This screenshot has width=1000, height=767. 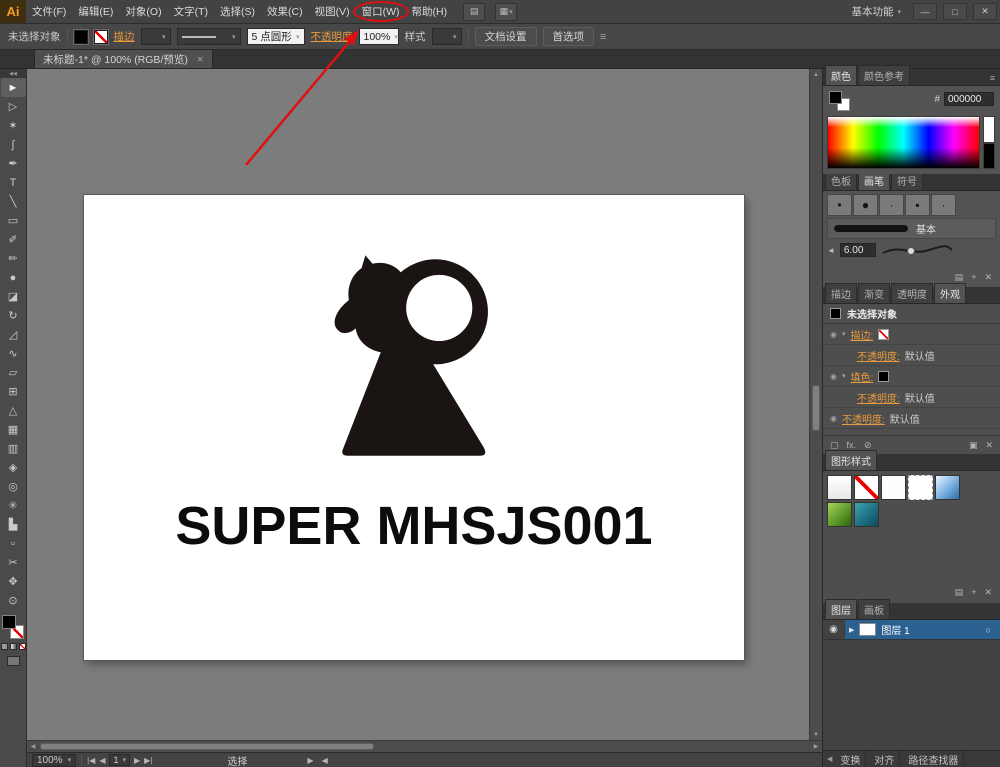 I want to click on selection-tool: ►, so click(x=13, y=87).